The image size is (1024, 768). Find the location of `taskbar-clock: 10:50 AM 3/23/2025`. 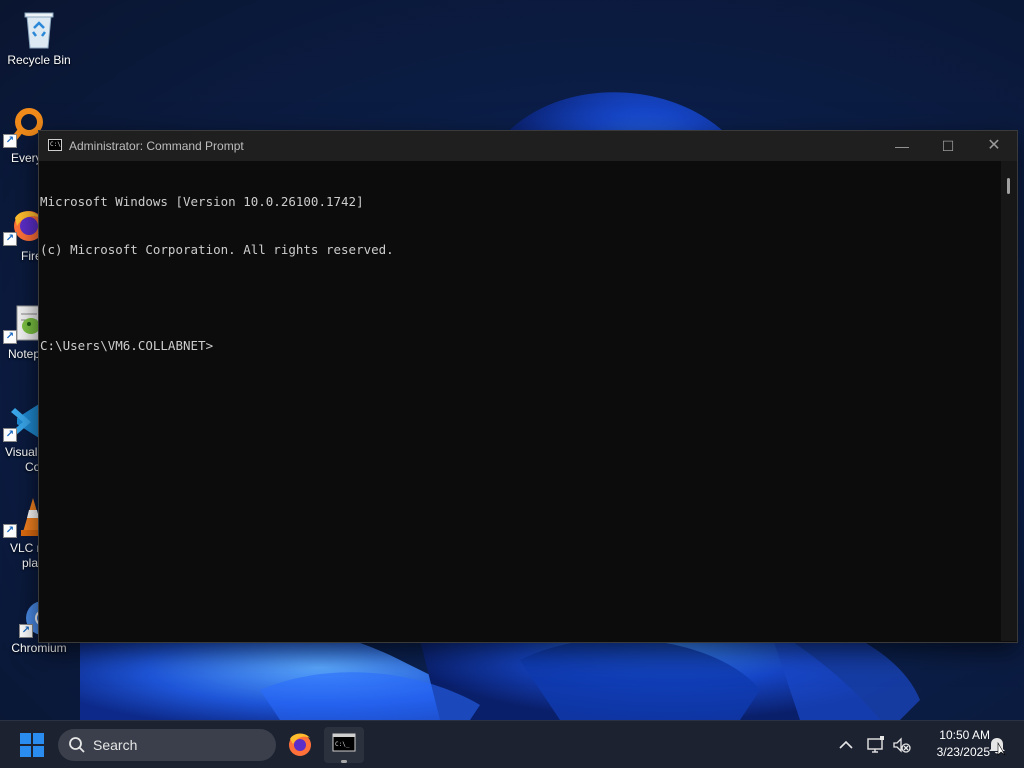

taskbar-clock: 10:50 AM 3/23/2025 is located at coordinates (954, 745).